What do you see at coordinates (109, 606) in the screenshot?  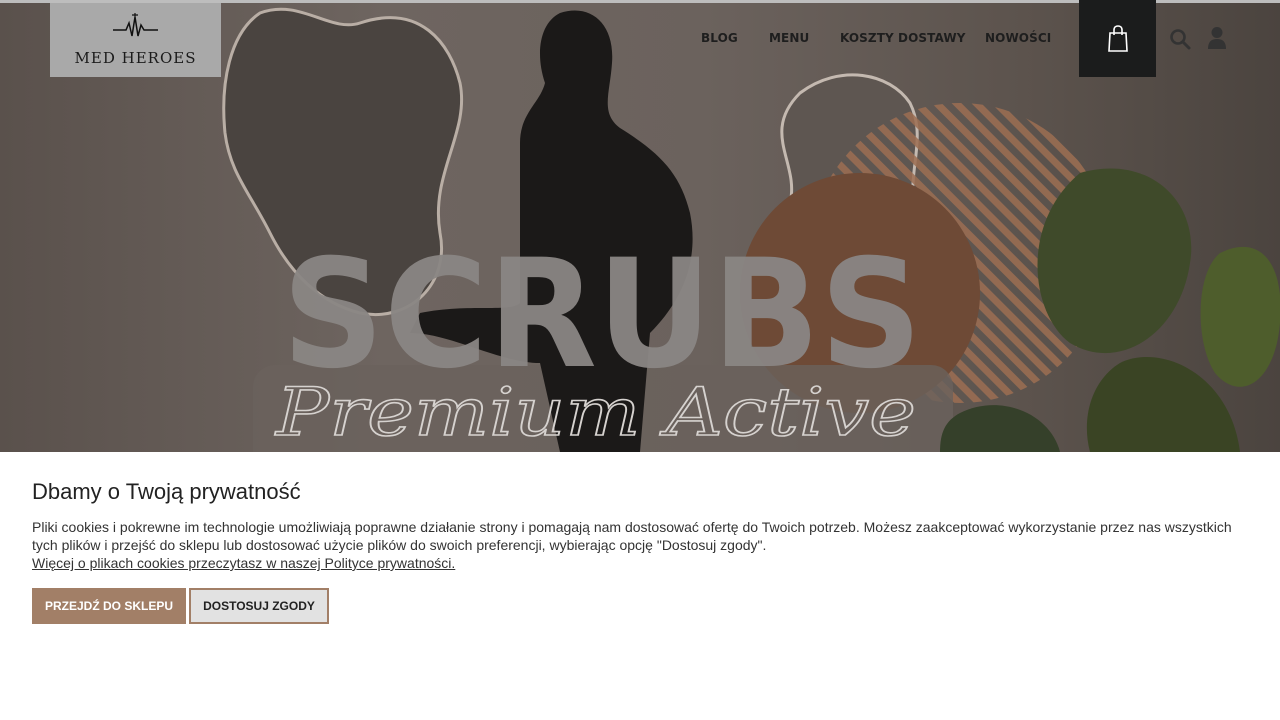 I see `go-to-shop-button: PRZEJDŹ DO SKLEPU` at bounding box center [109, 606].